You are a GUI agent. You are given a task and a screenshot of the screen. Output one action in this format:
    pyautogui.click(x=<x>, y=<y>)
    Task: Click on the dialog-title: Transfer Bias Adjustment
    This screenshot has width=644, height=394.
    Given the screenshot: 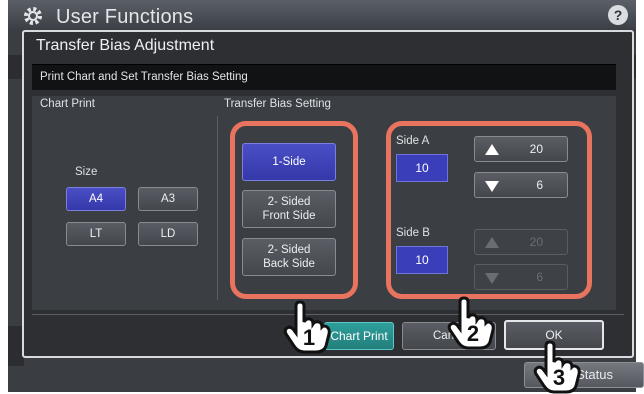 What is the action you would take?
    pyautogui.click(x=125, y=45)
    